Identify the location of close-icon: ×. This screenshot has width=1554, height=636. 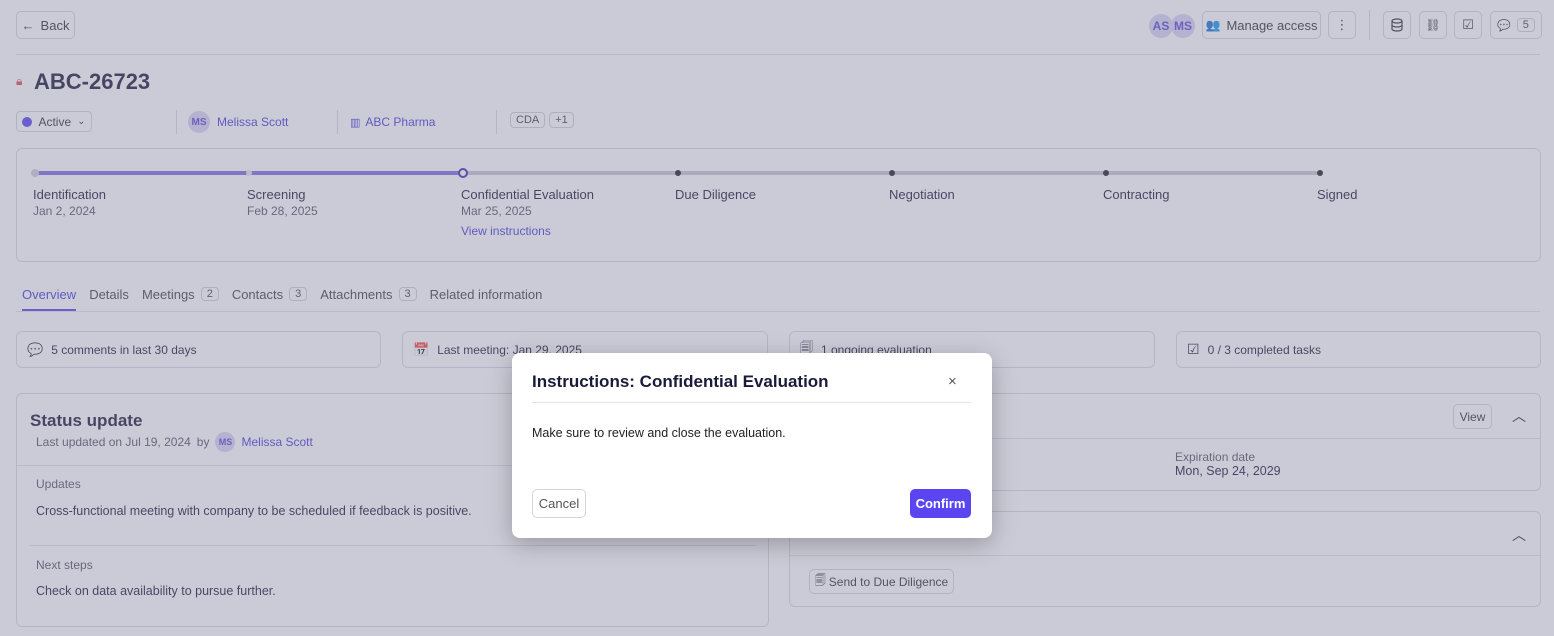
(952, 381).